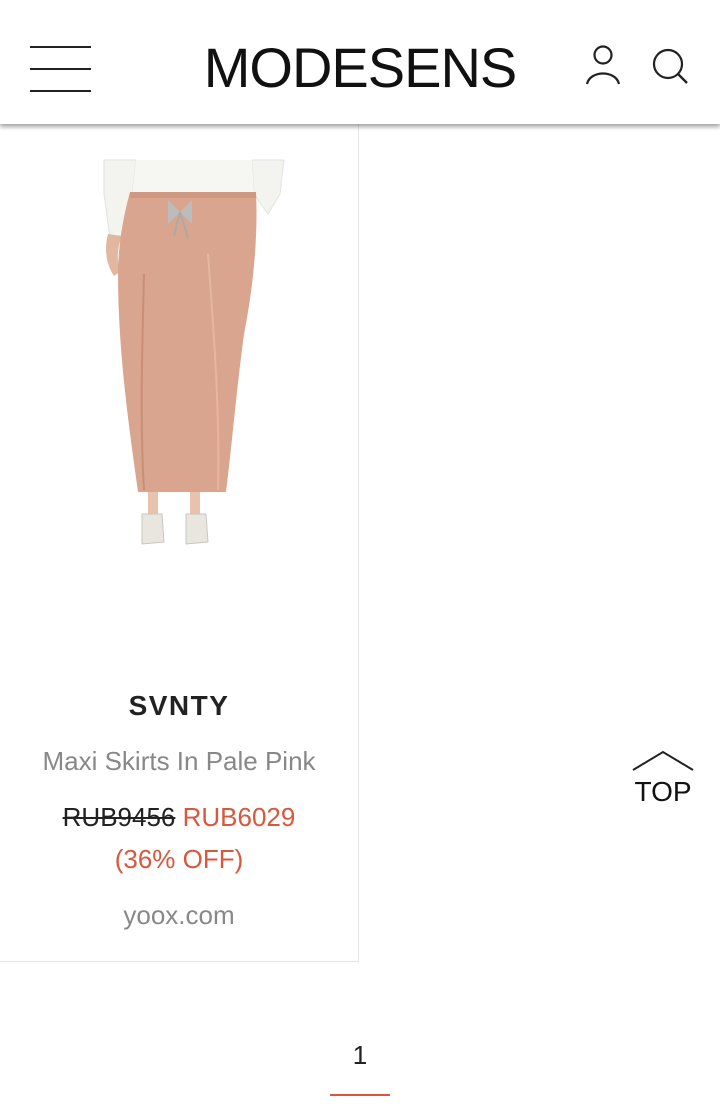  I want to click on user-icon, so click(603, 65).